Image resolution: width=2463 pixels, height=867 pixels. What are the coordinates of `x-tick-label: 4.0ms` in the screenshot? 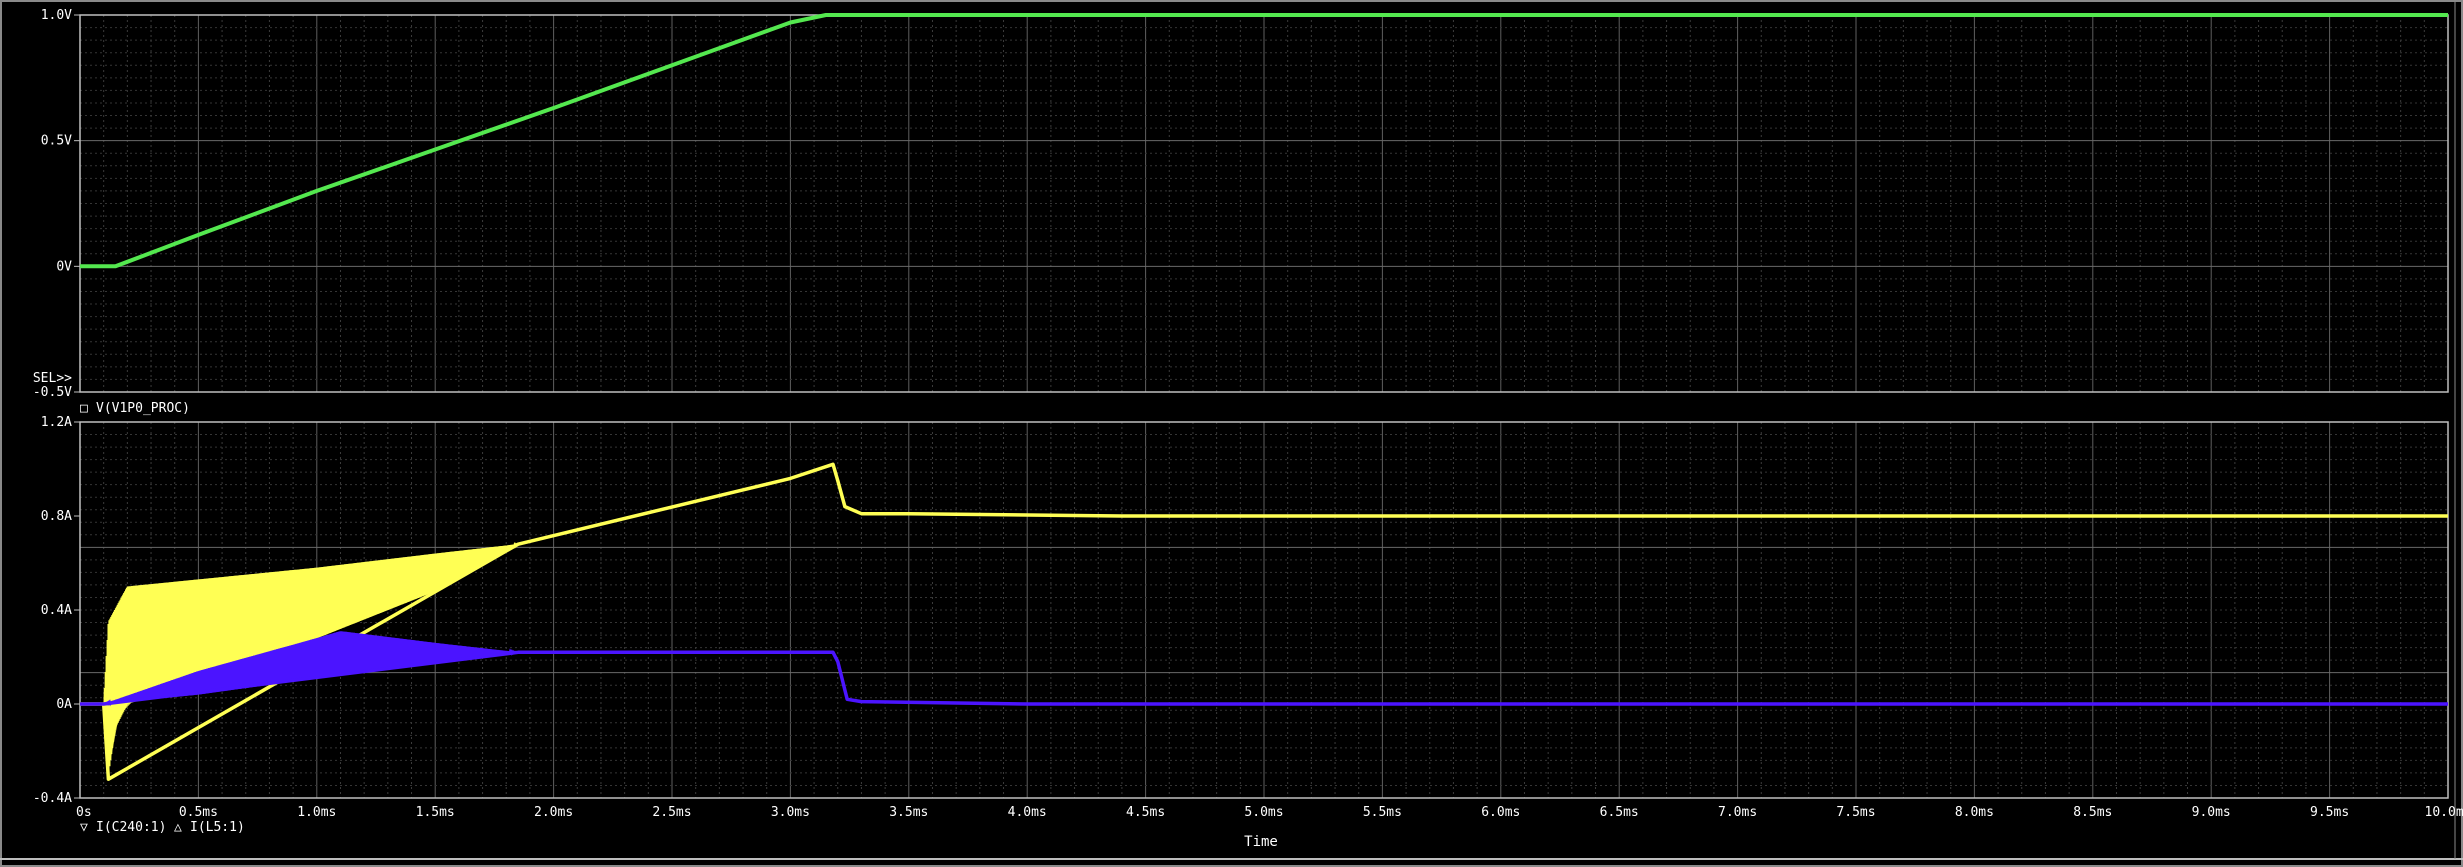 It's located at (1027, 812).